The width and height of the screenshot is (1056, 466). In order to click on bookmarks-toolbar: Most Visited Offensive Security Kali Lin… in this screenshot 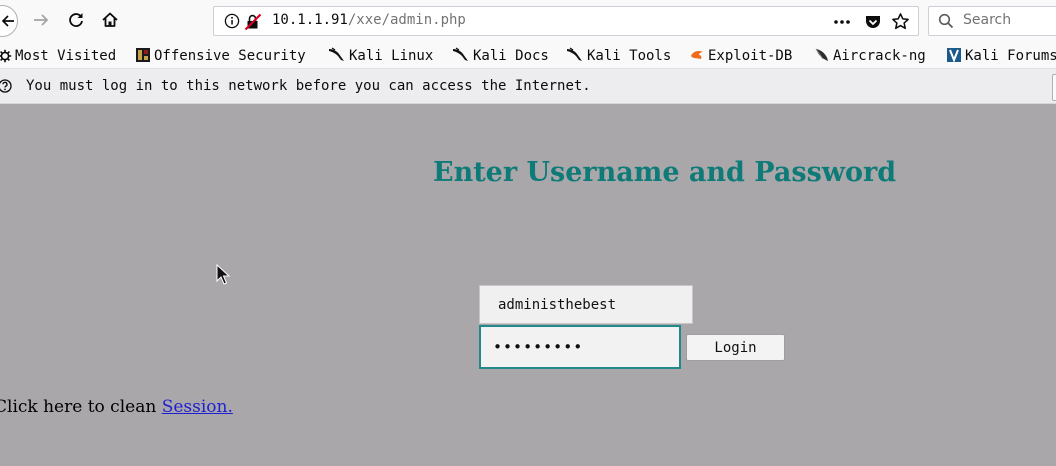, I will do `click(528, 56)`.